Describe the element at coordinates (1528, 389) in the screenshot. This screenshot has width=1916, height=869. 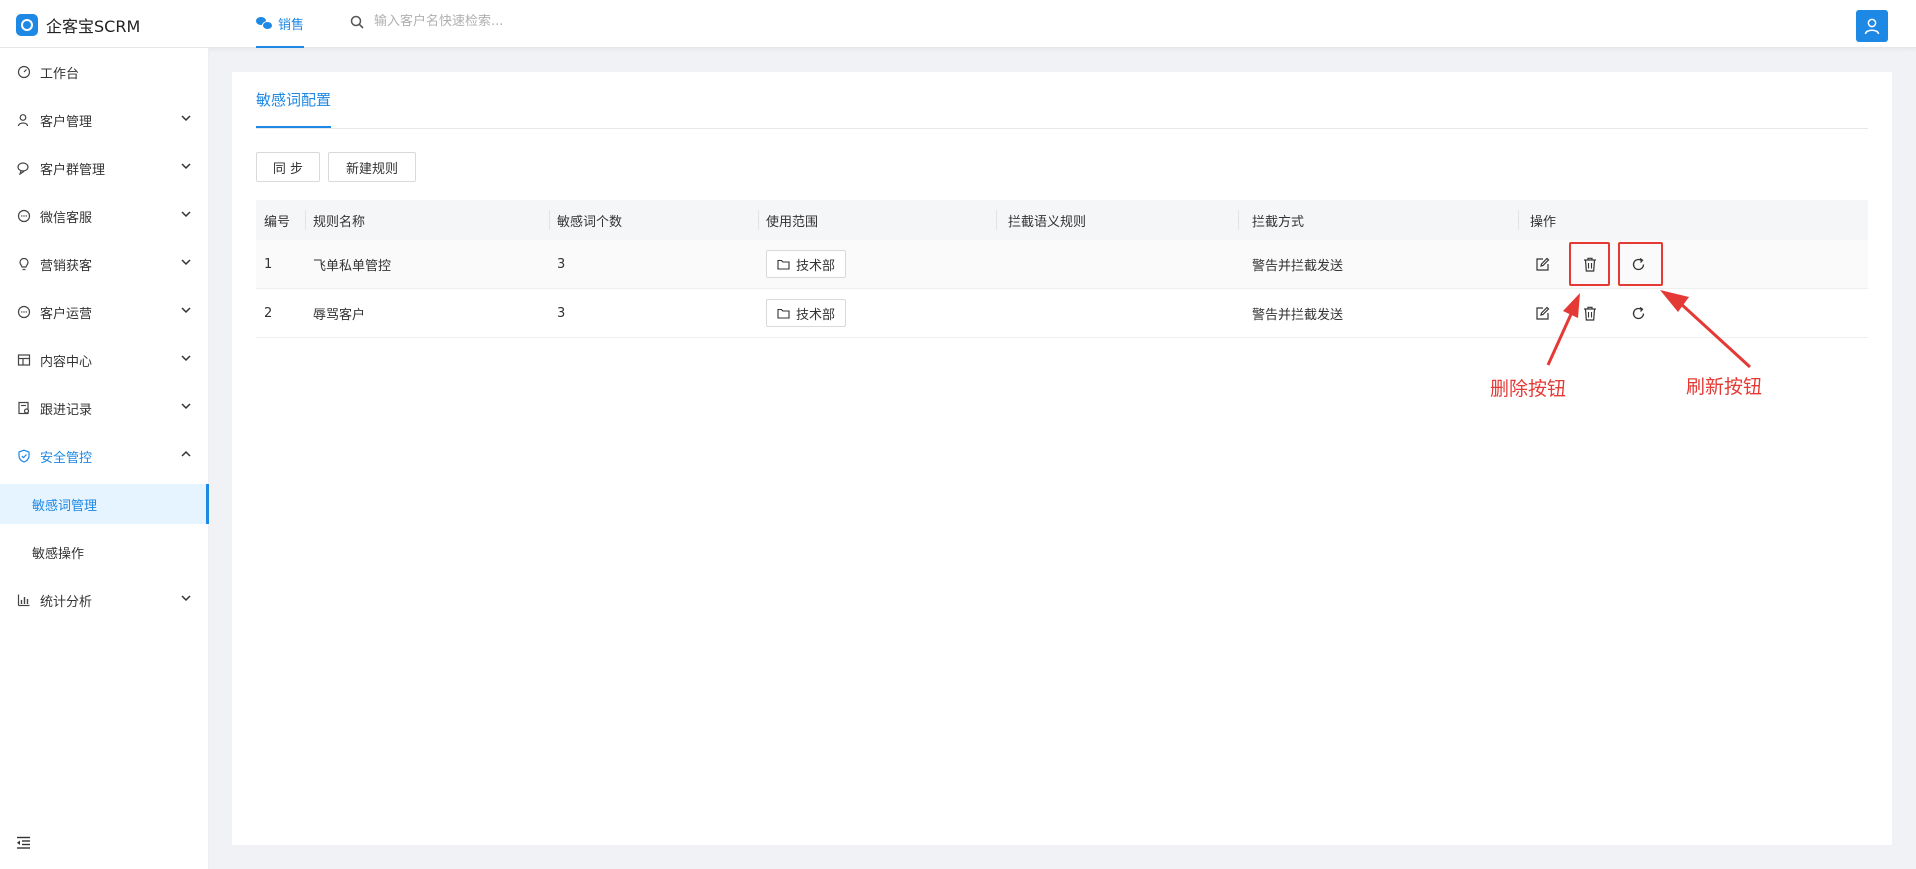
I see `delete-annotation-label: 删除按钮` at that location.